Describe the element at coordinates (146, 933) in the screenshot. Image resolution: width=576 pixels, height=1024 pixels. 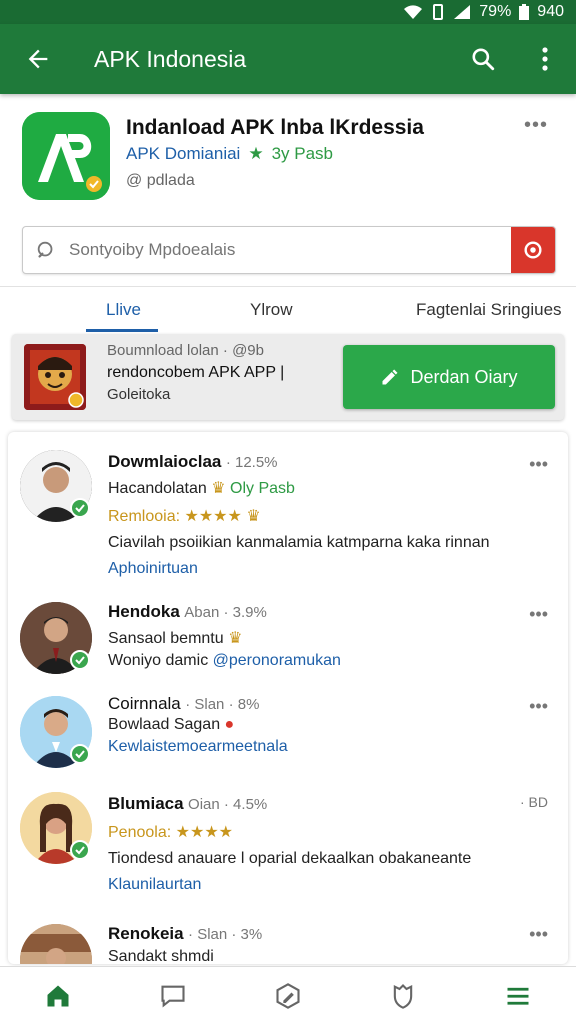
I see `item-name: Renokeia` at that location.